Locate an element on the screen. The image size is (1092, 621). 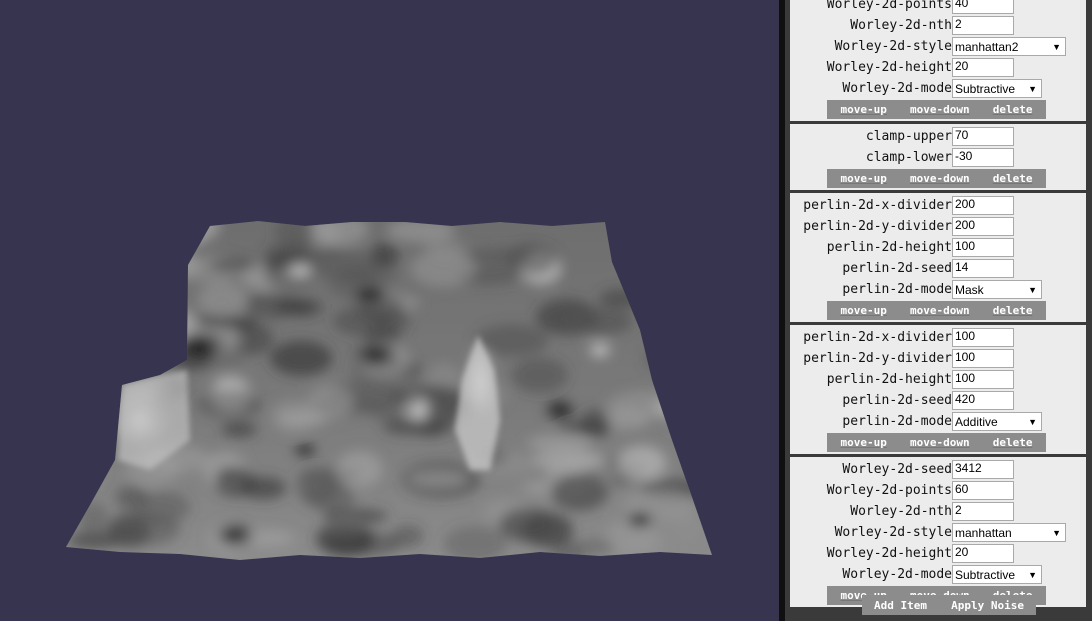
add-item-button: Add Item is located at coordinates (900, 605).